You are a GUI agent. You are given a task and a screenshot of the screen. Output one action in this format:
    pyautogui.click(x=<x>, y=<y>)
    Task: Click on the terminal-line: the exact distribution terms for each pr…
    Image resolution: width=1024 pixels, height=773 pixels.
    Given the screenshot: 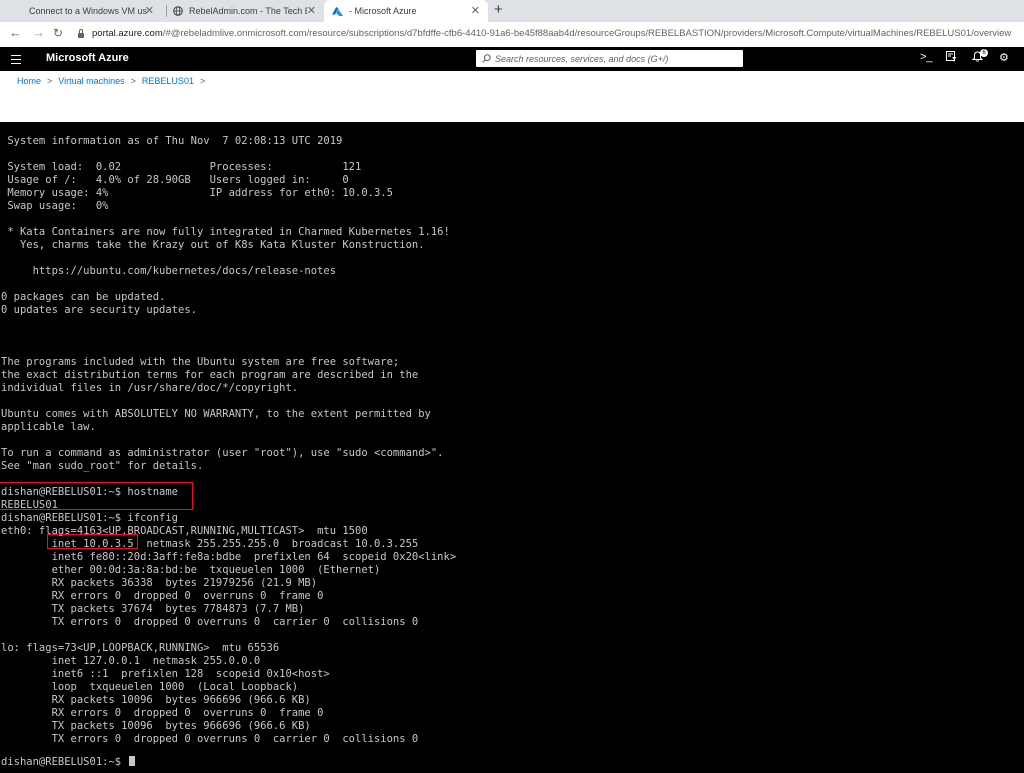 What is the action you would take?
    pyautogui.click(x=210, y=375)
    